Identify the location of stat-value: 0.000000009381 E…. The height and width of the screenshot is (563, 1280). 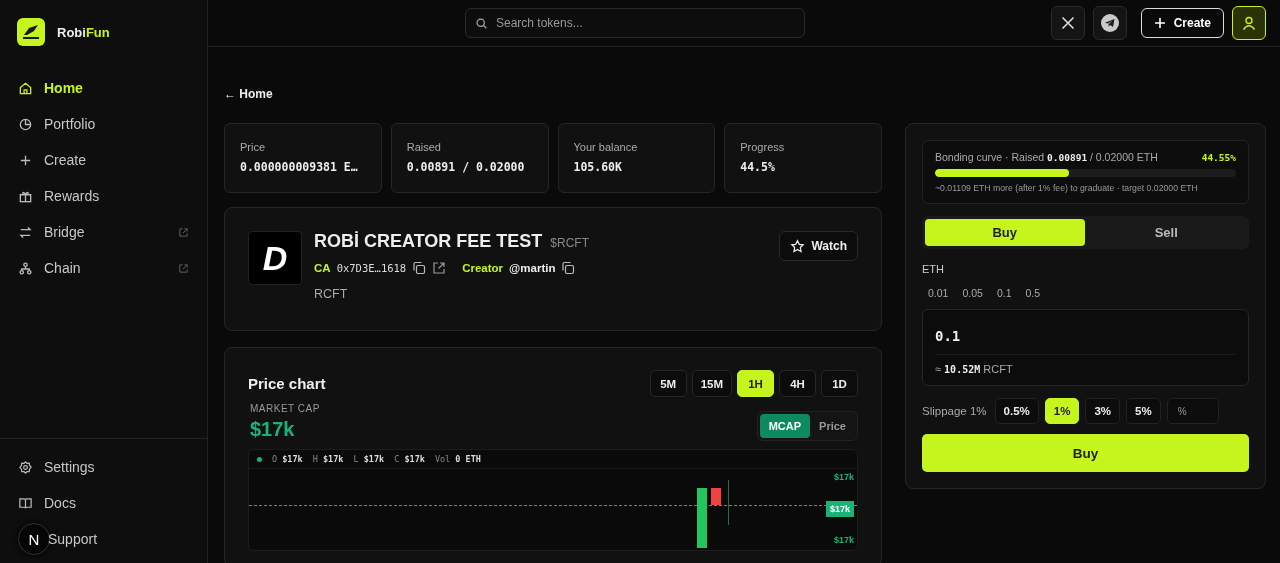
(299, 167).